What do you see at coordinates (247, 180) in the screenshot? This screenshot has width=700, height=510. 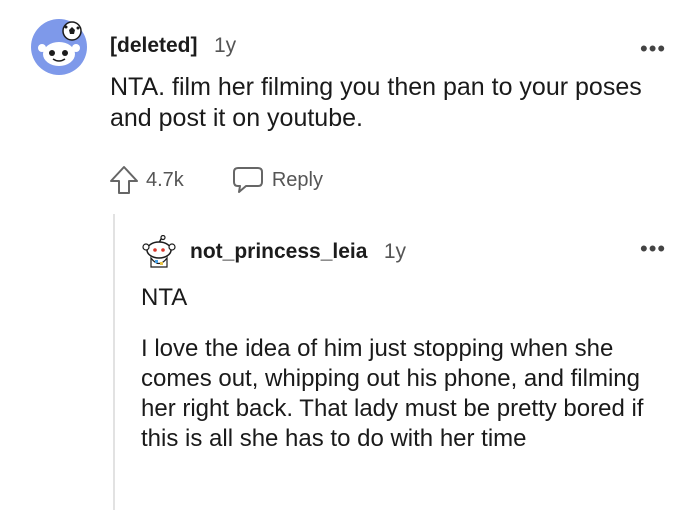 I see `reply-bubble-icon` at bounding box center [247, 180].